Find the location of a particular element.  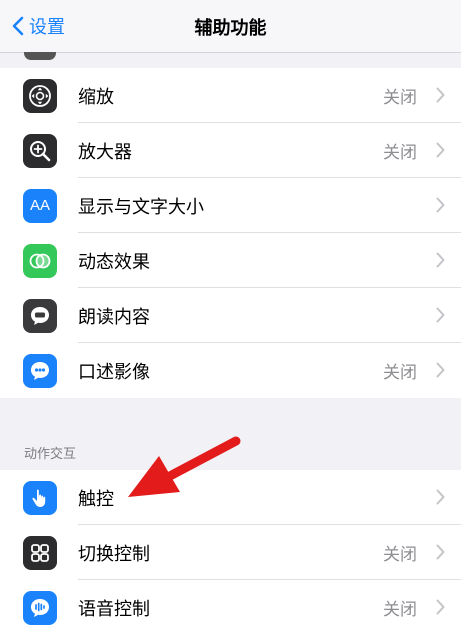

switch-control-icon is located at coordinates (40, 552).